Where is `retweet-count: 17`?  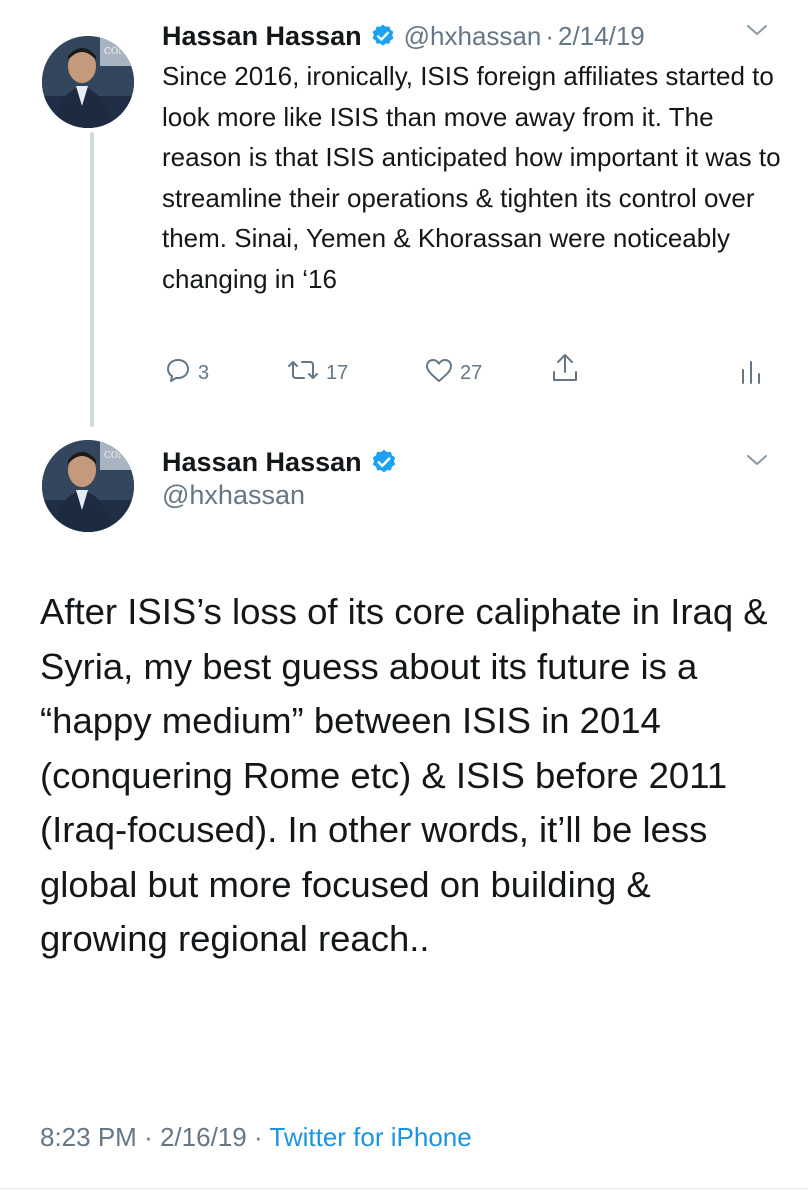
retweet-count: 17 is located at coordinates (337, 372).